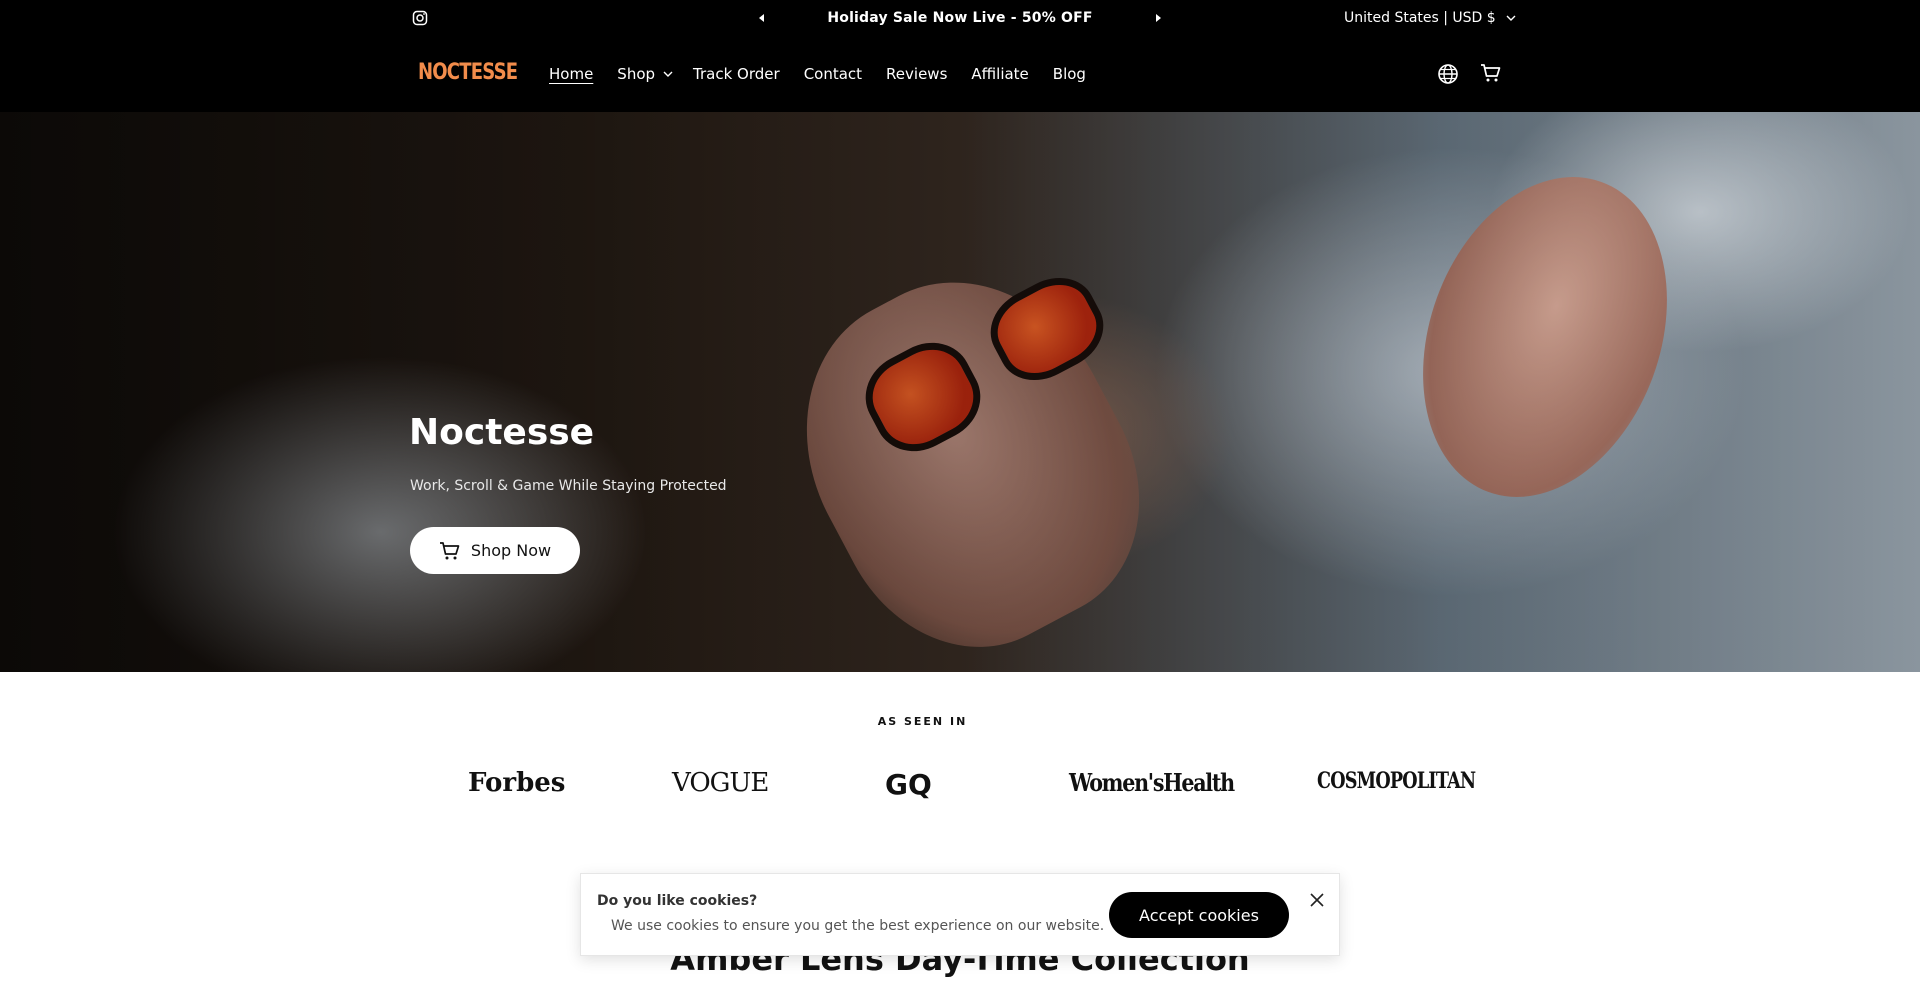 Image resolution: width=1920 pixels, height=993 pixels. Describe the element at coordinates (922, 721) in the screenshot. I see `press-heading: AS SEEN IN` at that location.